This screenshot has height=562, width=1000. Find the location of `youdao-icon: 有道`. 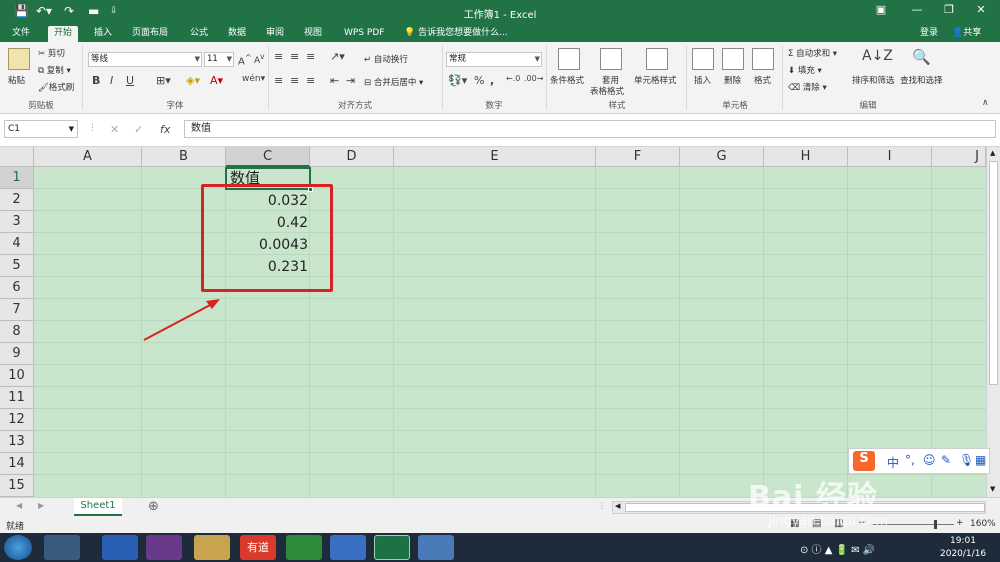

youdao-icon: 有道 is located at coordinates (258, 547).